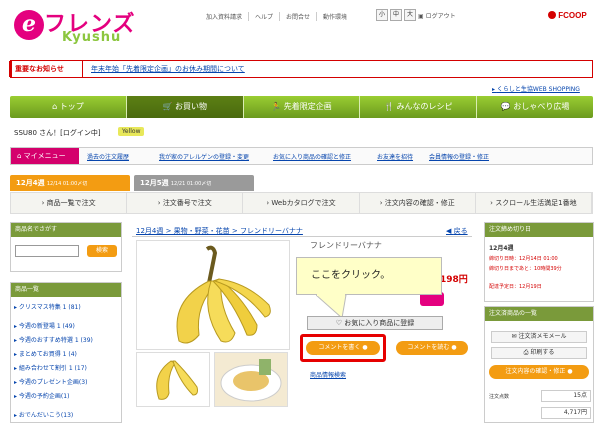  What do you see at coordinates (45, 156) in the screenshot?
I see `my-menu-label: ⌂ マイメニュー` at bounding box center [45, 156].